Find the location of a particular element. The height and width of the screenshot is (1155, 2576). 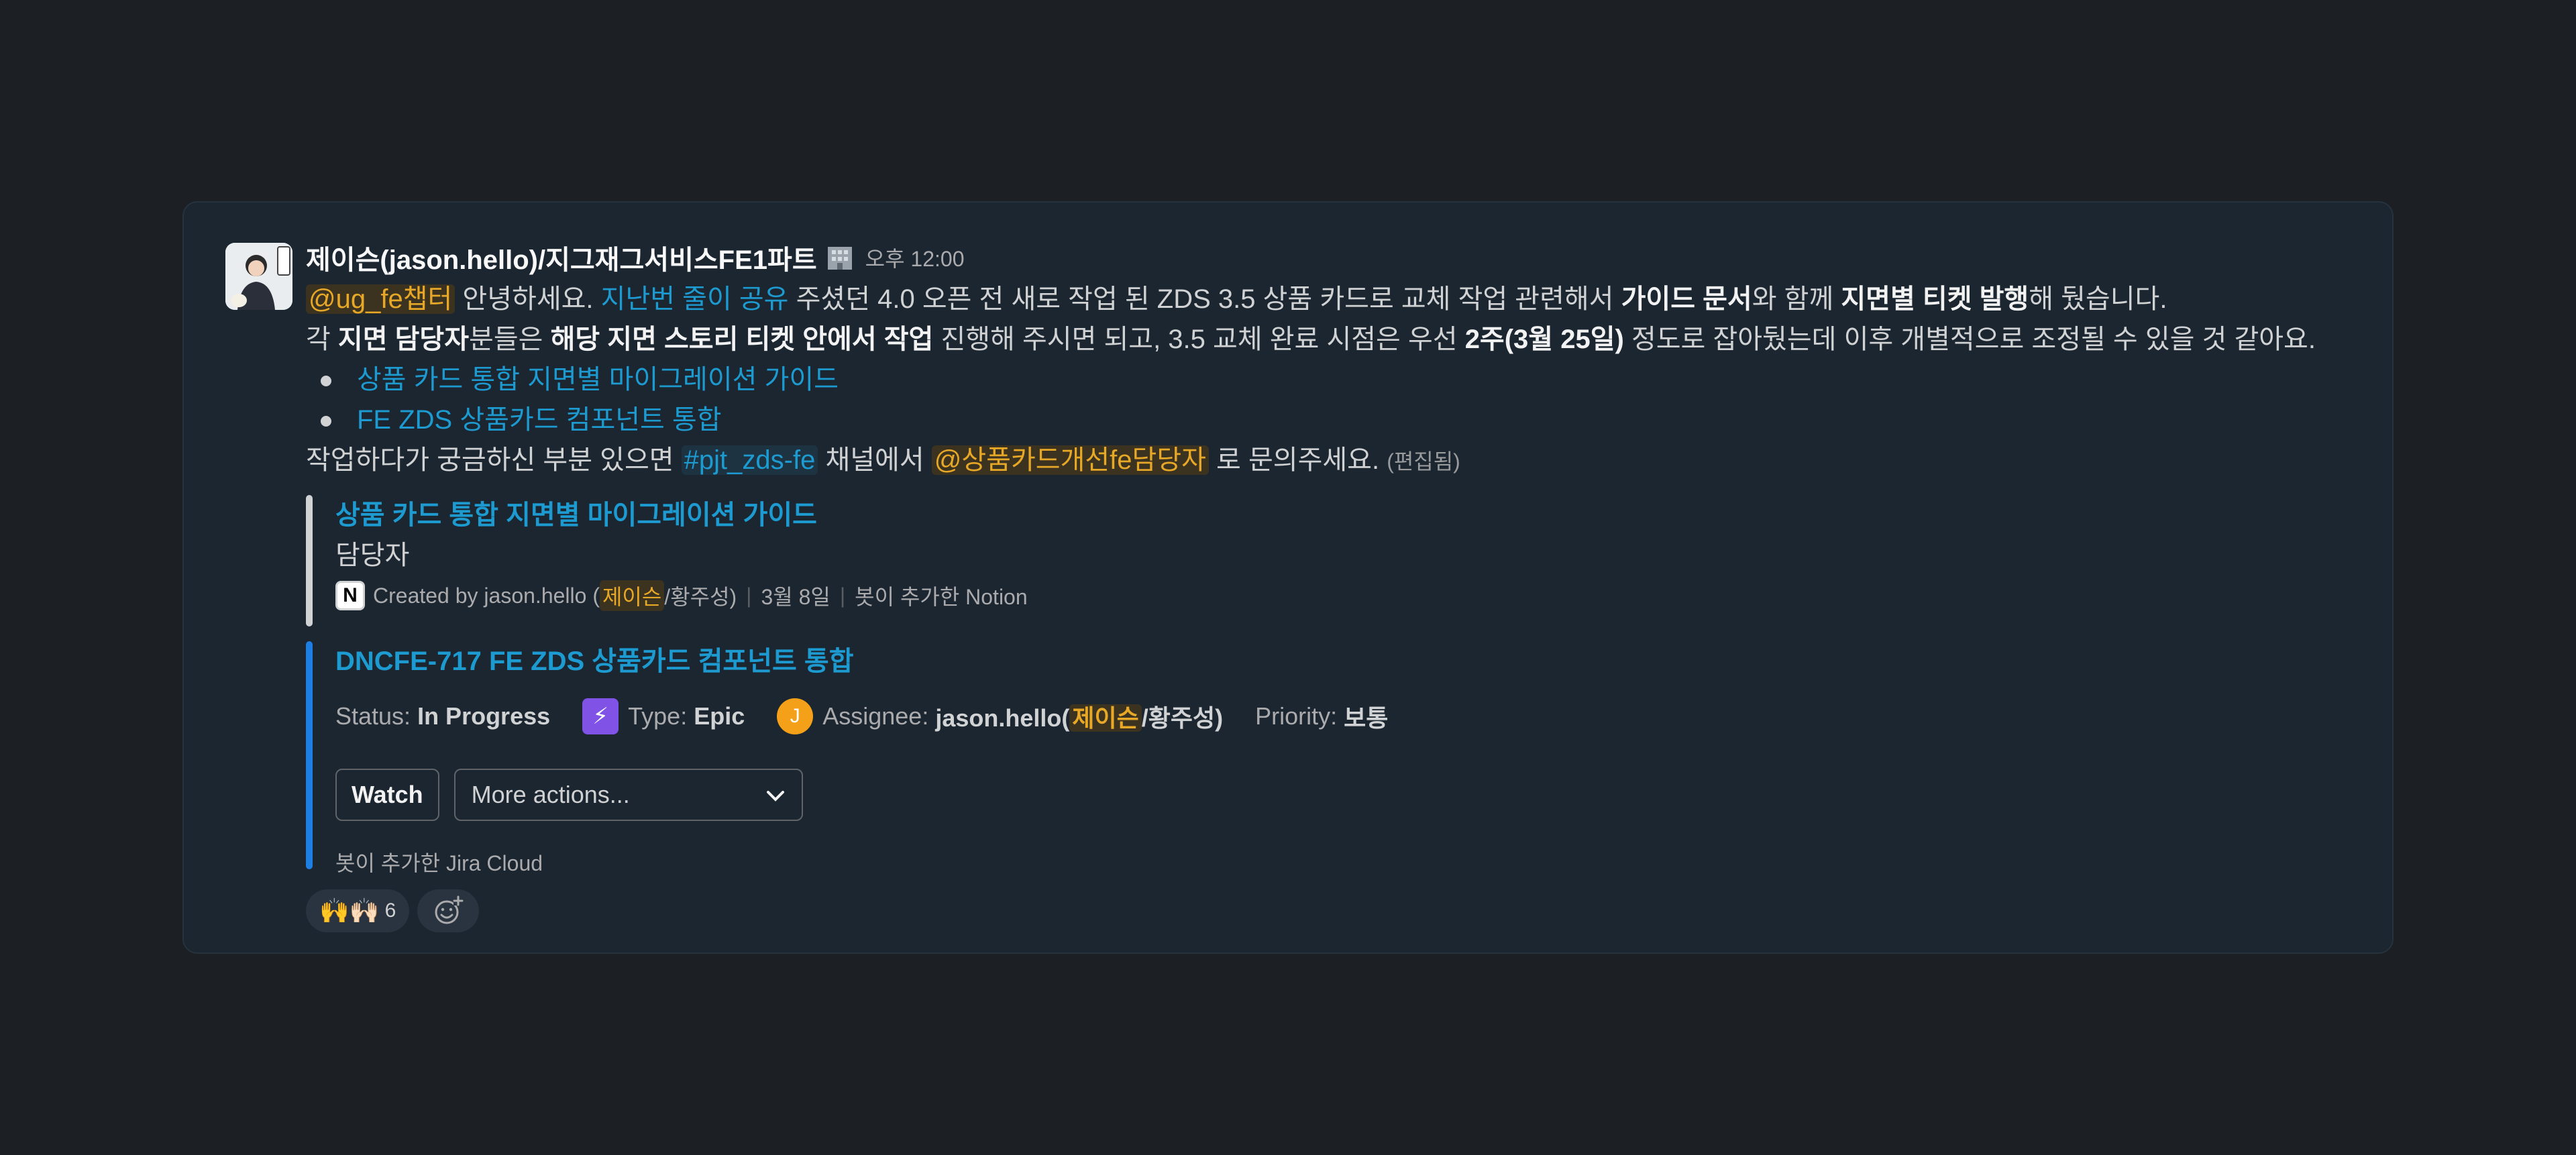

type-field: ⚡ Type: Epic is located at coordinates (663, 716).